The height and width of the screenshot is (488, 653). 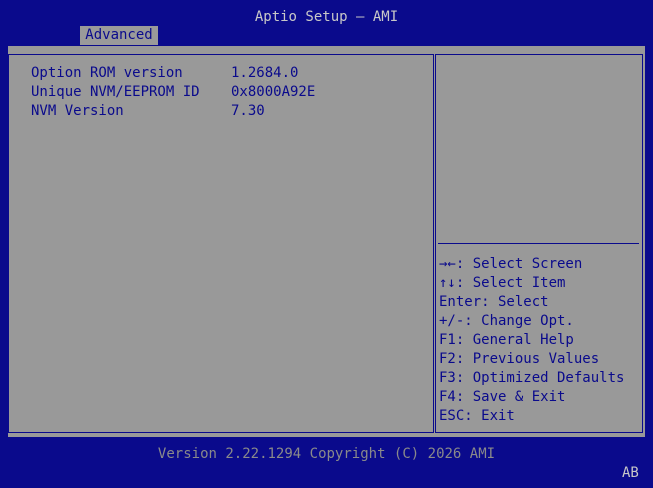 I want to click on tab-advanced: Advanced, so click(x=119, y=35).